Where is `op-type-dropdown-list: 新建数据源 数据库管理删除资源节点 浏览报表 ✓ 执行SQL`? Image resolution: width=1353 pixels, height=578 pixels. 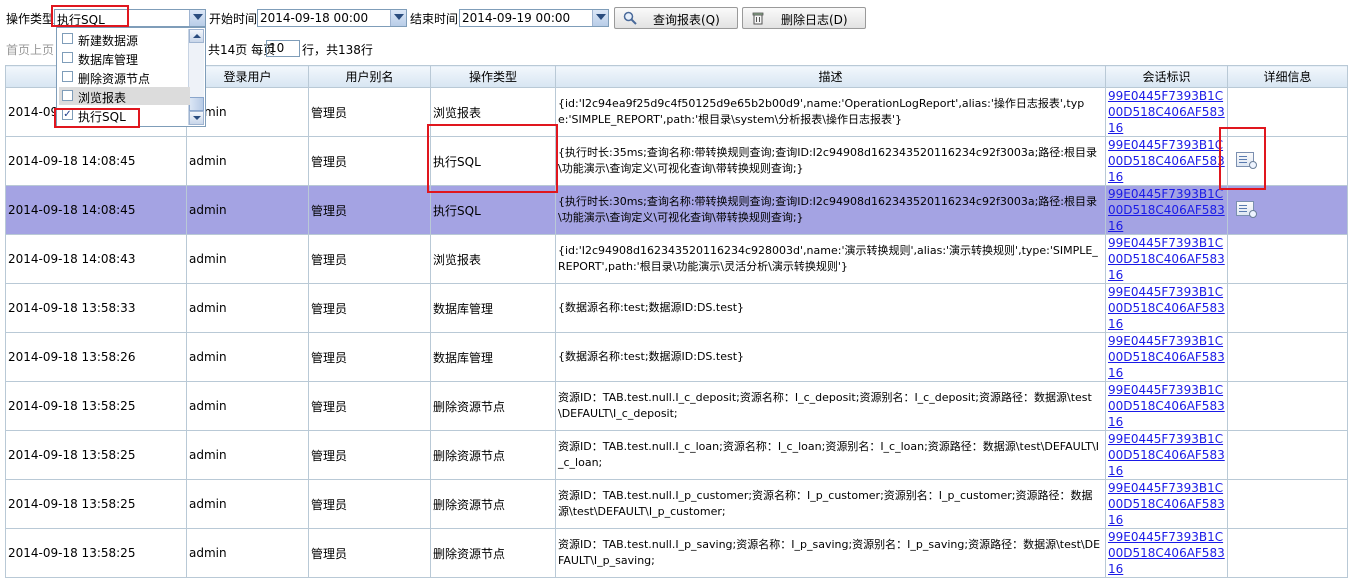
op-type-dropdown-list: 新建数据源 数据库管理删除资源节点 浏览报表 ✓ 执行SQL is located at coordinates (131, 77).